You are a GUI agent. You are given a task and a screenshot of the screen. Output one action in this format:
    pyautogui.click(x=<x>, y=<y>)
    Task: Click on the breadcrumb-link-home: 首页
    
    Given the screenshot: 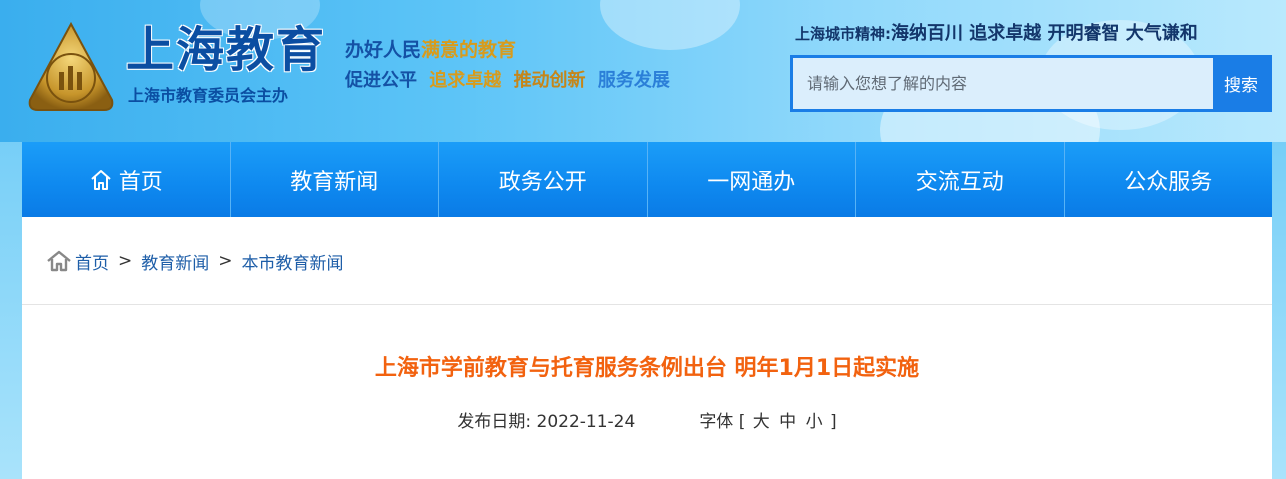 What is the action you would take?
    pyautogui.click(x=92, y=261)
    